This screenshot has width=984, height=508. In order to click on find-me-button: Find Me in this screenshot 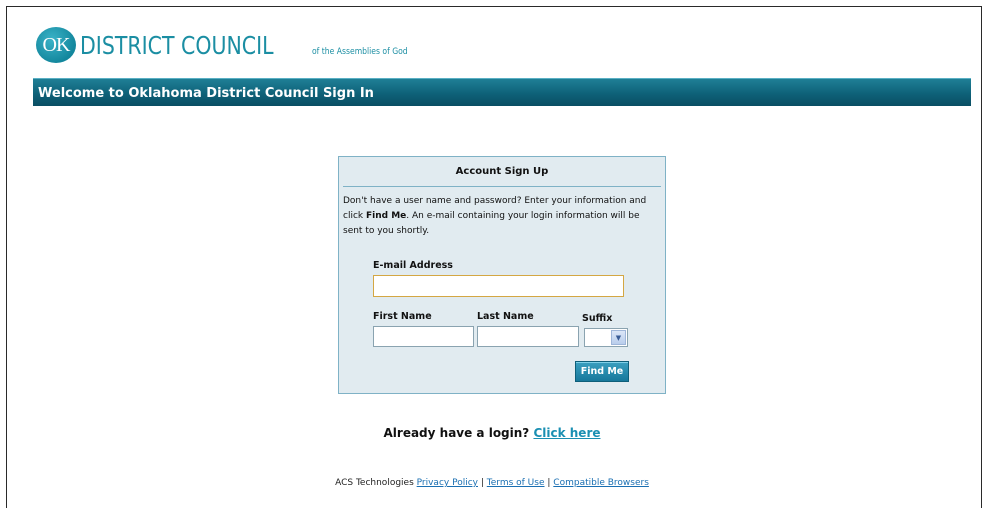, I will do `click(602, 371)`.